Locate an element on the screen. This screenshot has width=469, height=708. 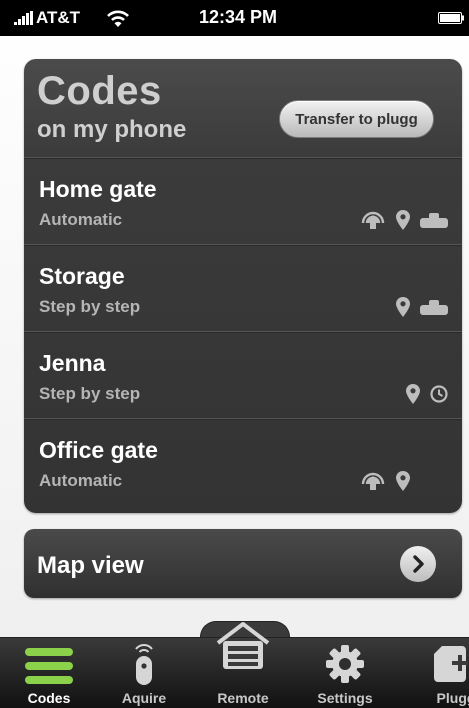
tab-label: Settings is located at coordinates (345, 698).